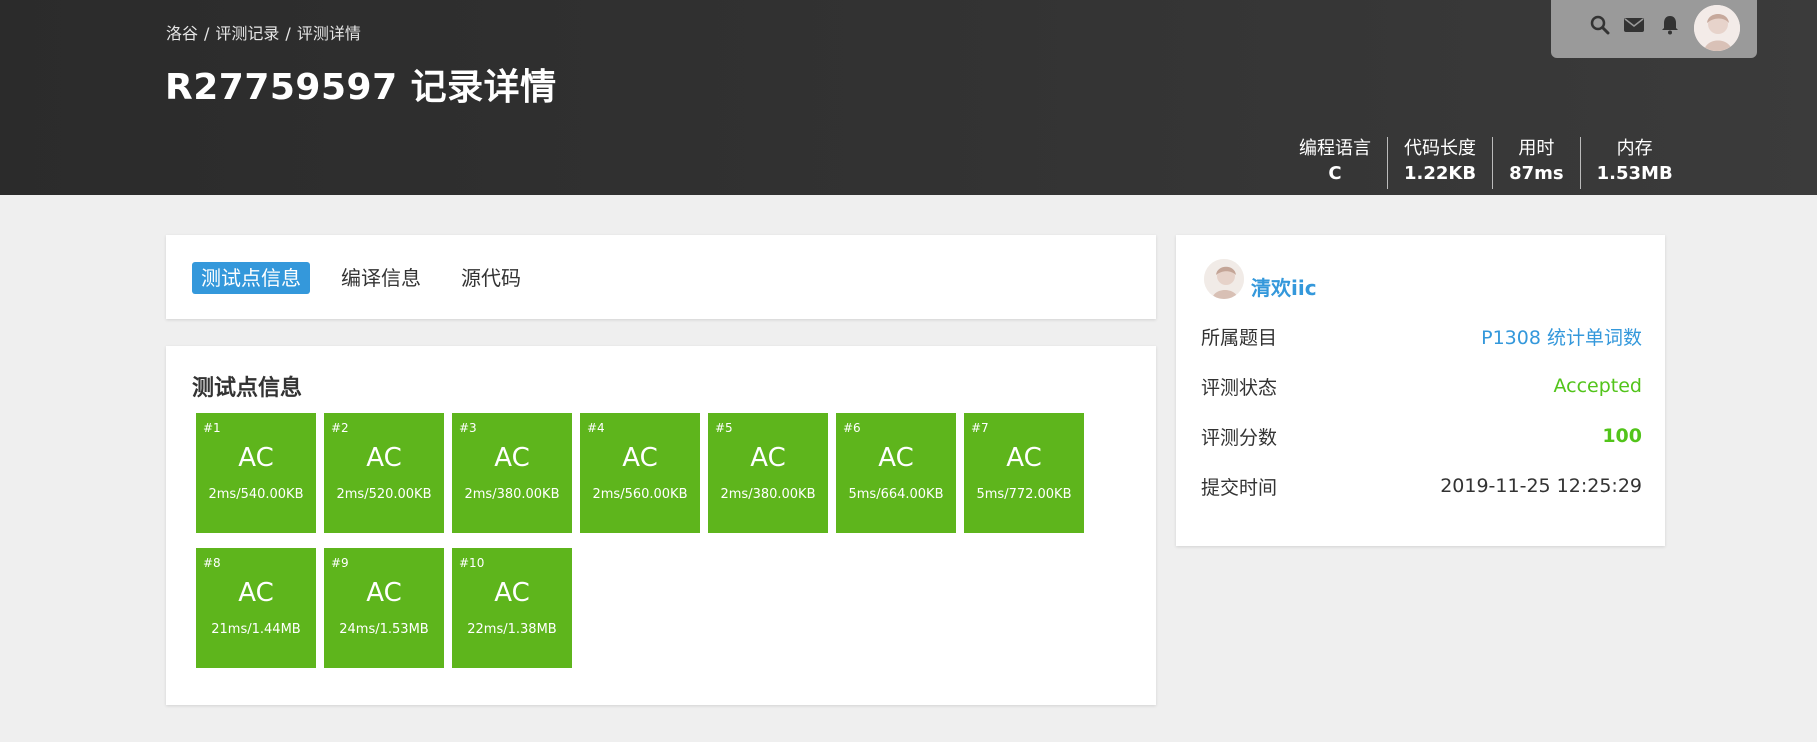  What do you see at coordinates (1600, 25) in the screenshot?
I see `search-icon` at bounding box center [1600, 25].